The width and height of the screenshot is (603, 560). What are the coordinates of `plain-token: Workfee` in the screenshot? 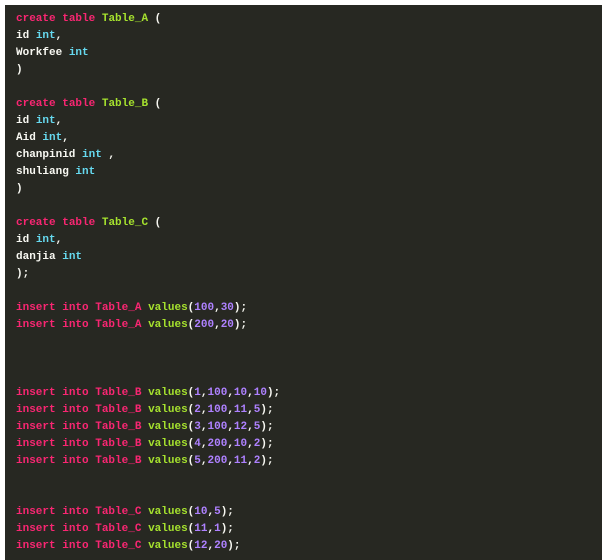 It's located at (42, 53).